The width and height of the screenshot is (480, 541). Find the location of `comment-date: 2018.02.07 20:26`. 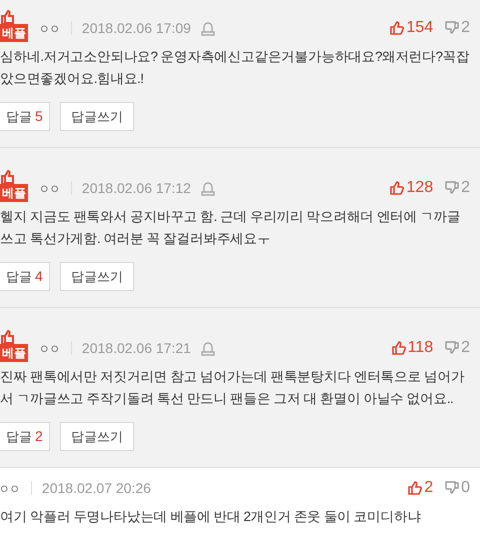

comment-date: 2018.02.07 20:26 is located at coordinates (96, 488).